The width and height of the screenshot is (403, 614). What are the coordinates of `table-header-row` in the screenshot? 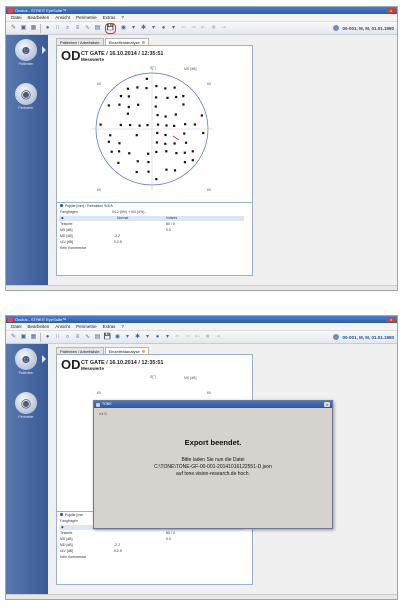 It's located at (151, 218).